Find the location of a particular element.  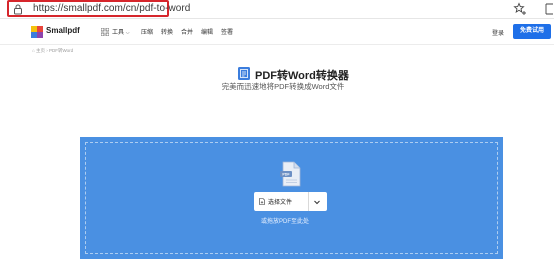

logo-text: Smallpdf is located at coordinates (63, 30).